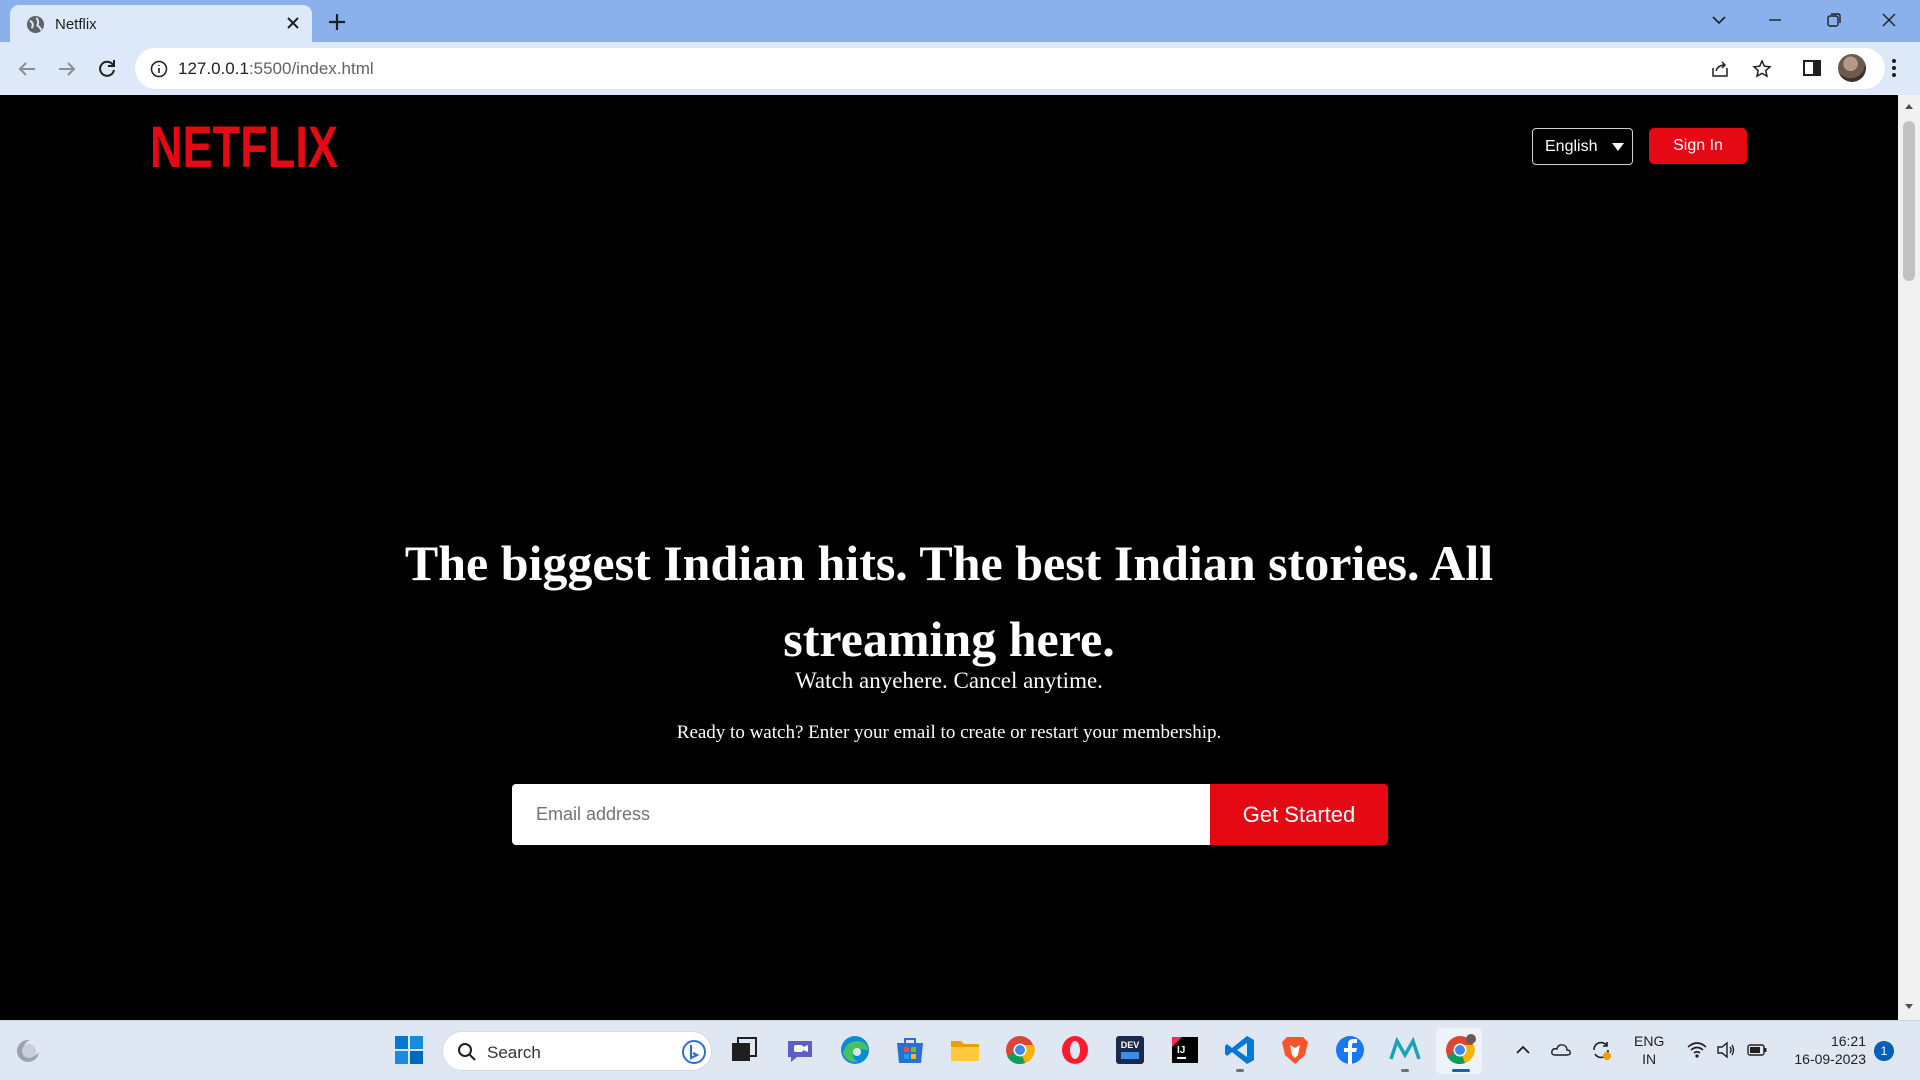 The image size is (1920, 1080). What do you see at coordinates (1889, 20) in the screenshot?
I see `close-window-icon` at bounding box center [1889, 20].